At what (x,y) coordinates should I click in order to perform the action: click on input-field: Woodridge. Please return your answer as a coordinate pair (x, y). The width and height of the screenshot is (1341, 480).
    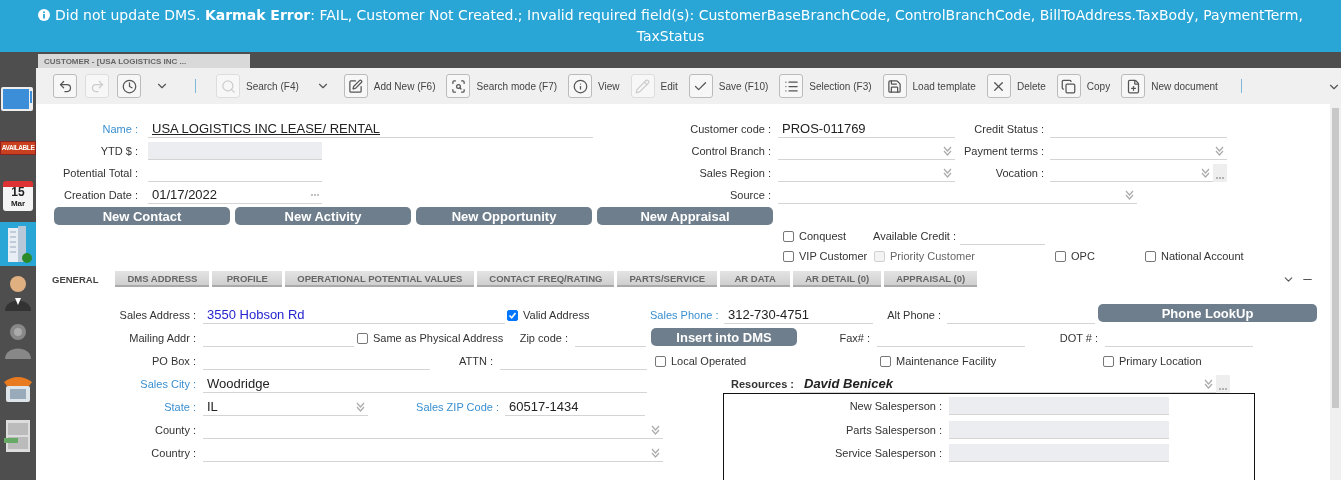
    Looking at the image, I should click on (425, 384).